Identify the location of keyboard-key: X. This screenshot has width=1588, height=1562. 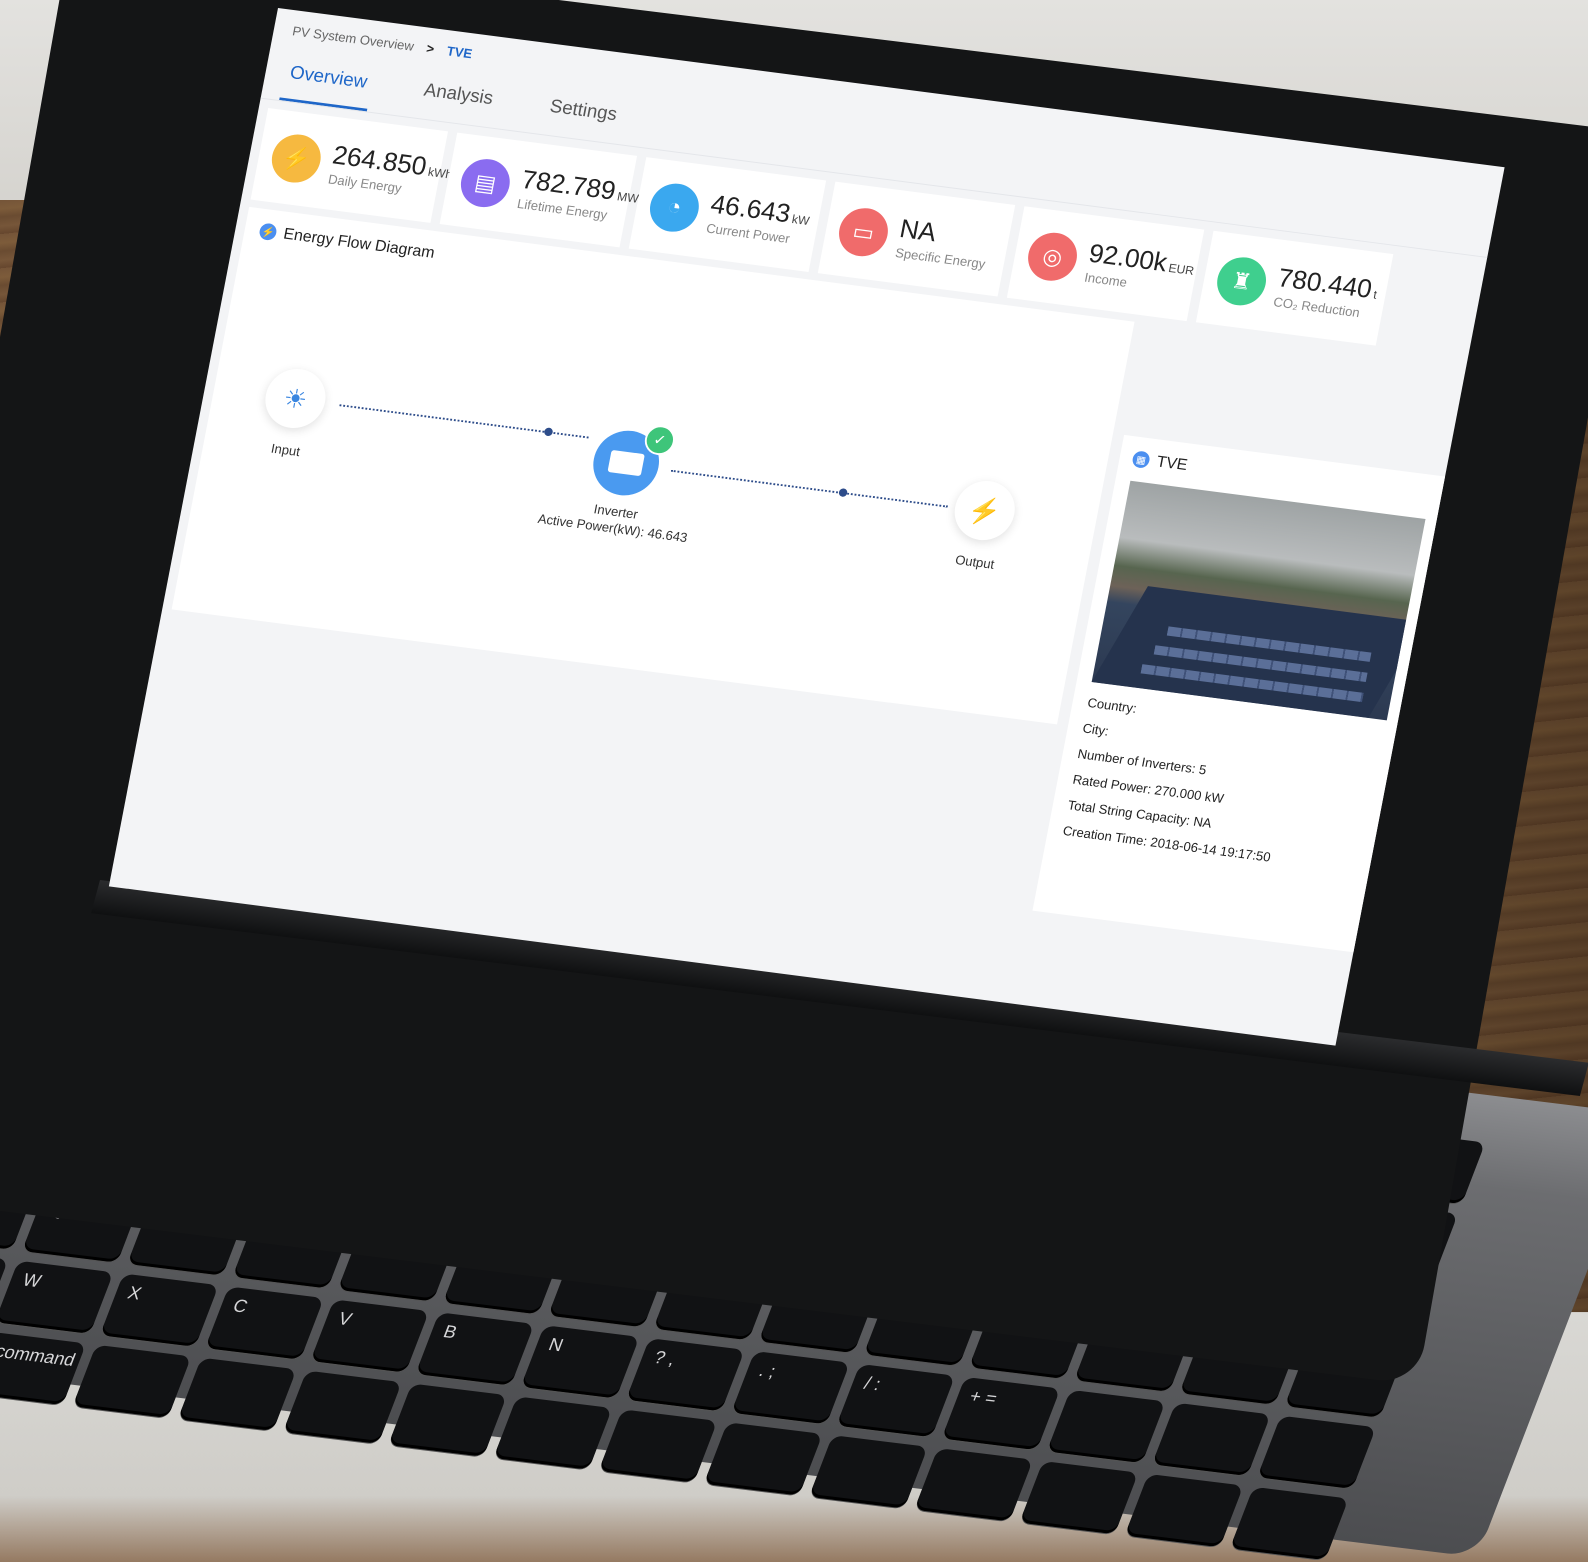
(159, 1310).